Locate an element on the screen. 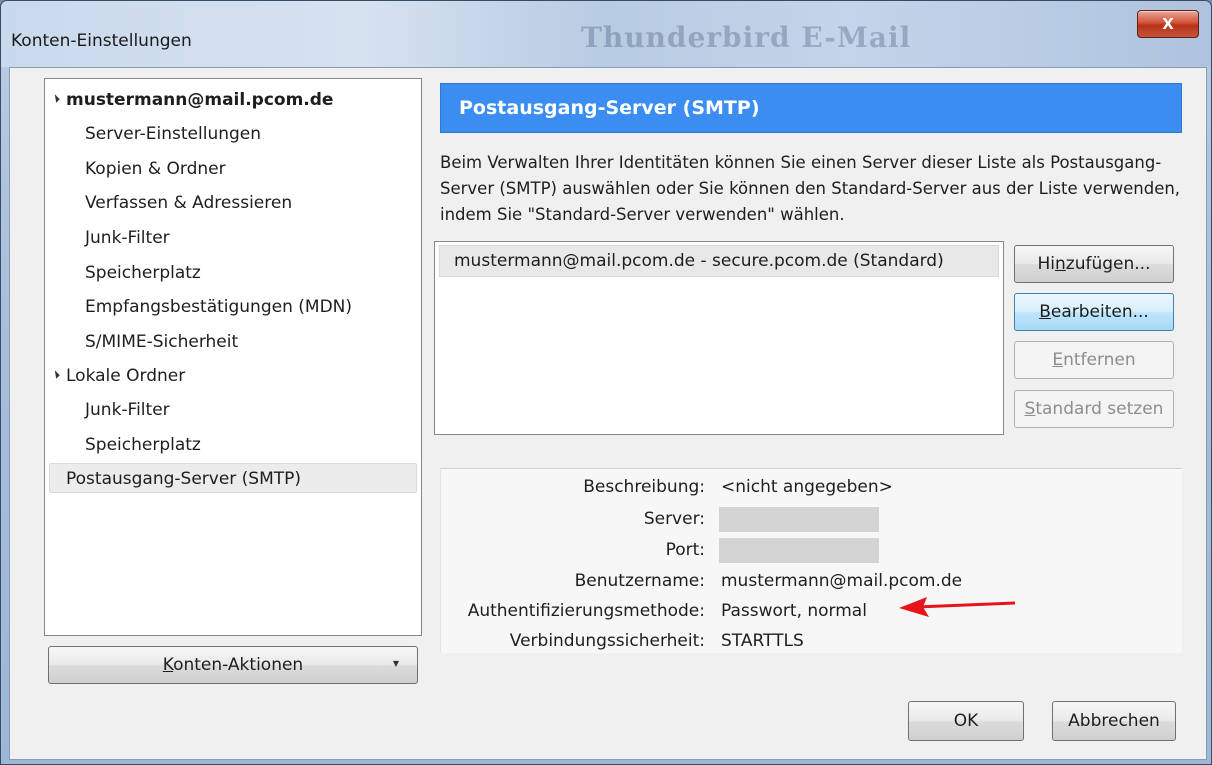  tree-item-server-settings: Server-Einstellungen is located at coordinates (173, 134).